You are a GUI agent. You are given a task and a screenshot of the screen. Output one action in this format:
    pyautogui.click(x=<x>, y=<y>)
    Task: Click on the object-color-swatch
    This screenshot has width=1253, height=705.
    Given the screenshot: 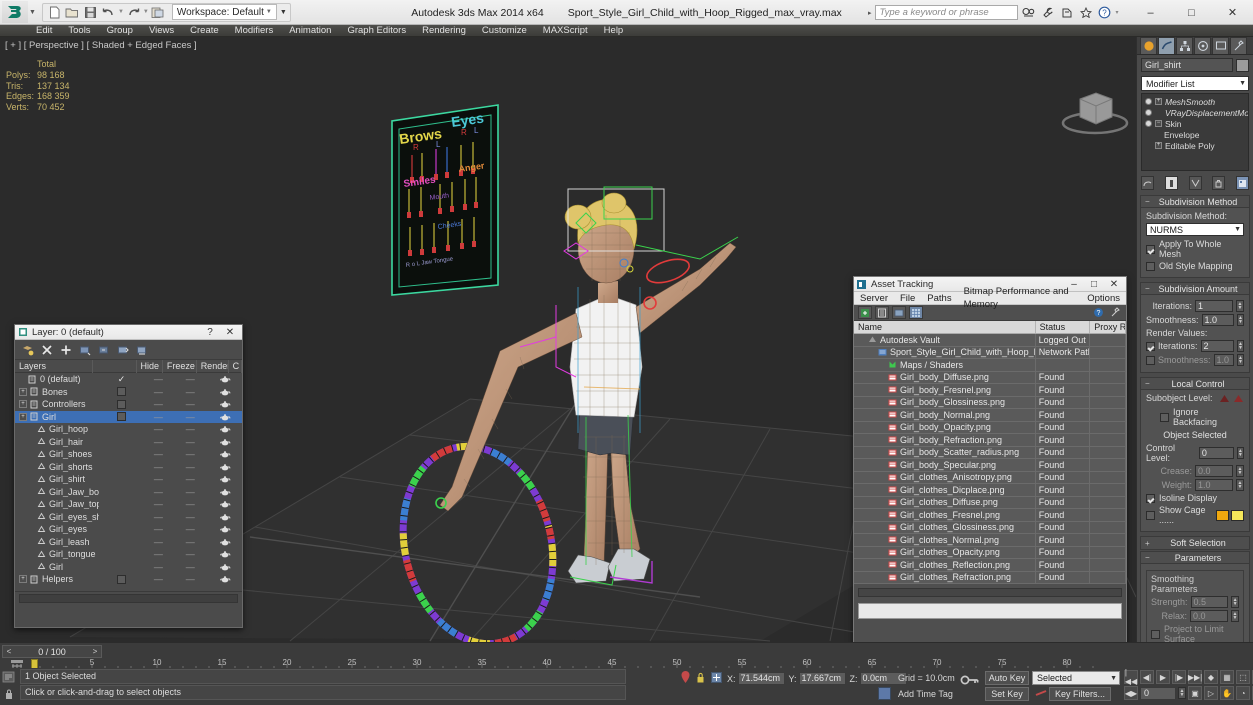 What is the action you would take?
    pyautogui.click(x=1242, y=65)
    